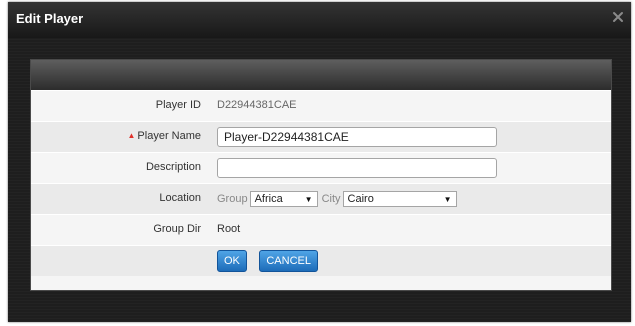 The width and height of the screenshot is (635, 326). I want to click on player-name-label-wrap: ▲ Player Name, so click(165, 136).